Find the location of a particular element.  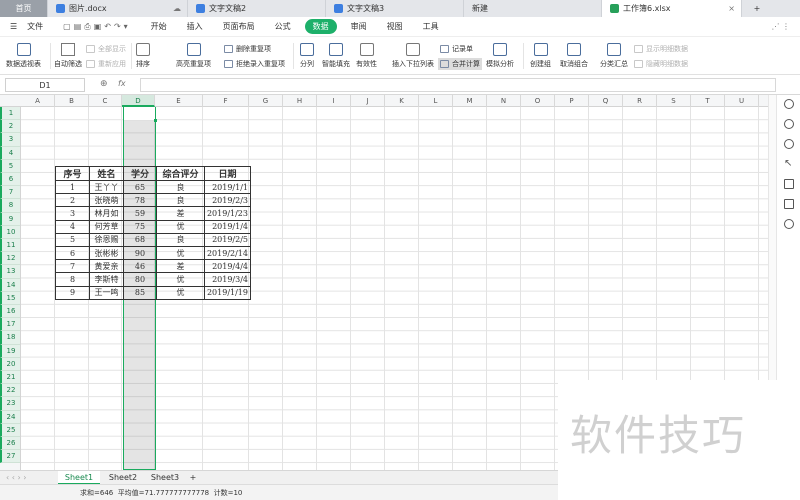

column-header: U is located at coordinates (742, 101).